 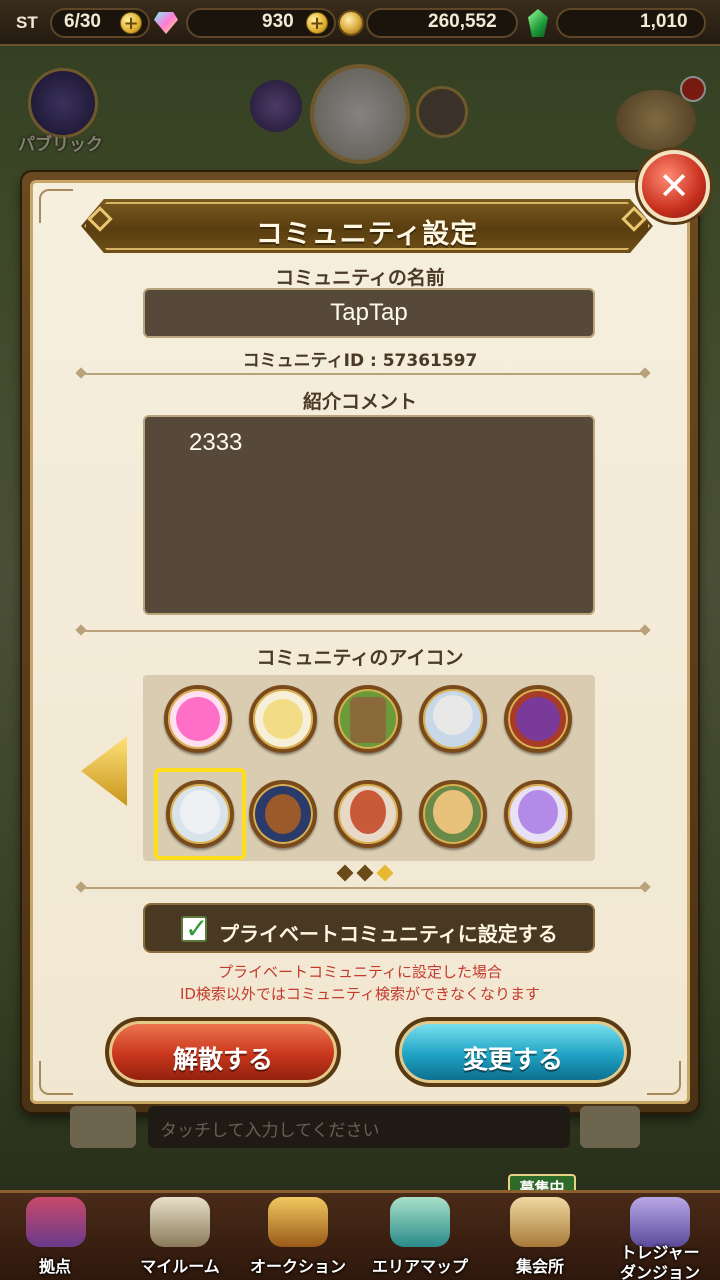 I want to click on community-avatar, so click(x=360, y=114).